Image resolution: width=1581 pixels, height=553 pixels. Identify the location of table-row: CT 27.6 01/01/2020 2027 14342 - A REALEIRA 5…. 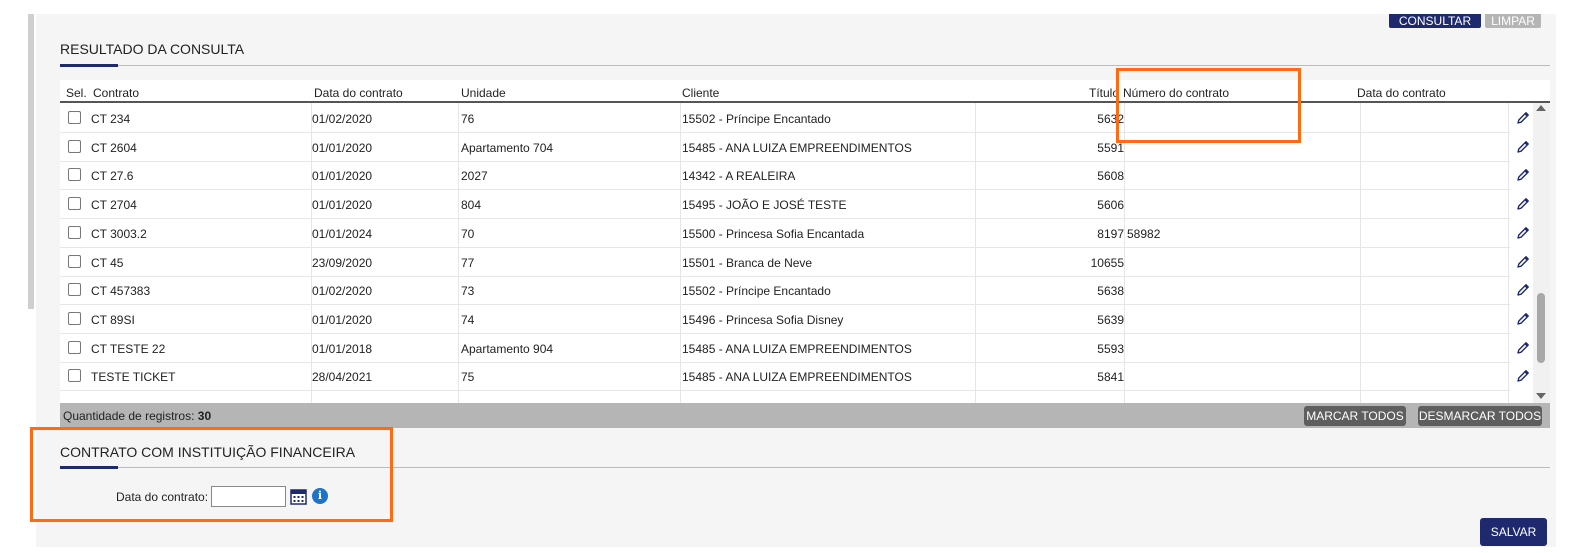
(794, 176).